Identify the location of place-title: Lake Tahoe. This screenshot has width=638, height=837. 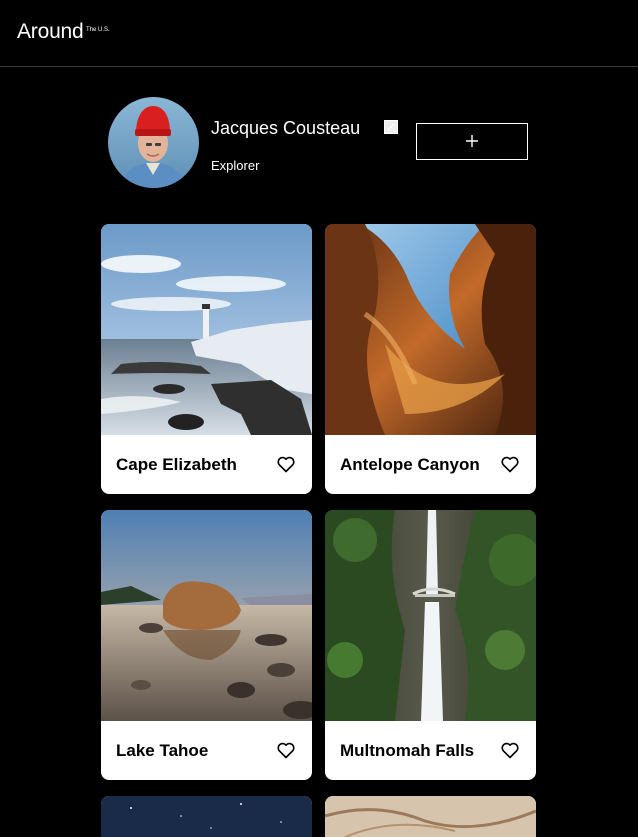
(162, 750).